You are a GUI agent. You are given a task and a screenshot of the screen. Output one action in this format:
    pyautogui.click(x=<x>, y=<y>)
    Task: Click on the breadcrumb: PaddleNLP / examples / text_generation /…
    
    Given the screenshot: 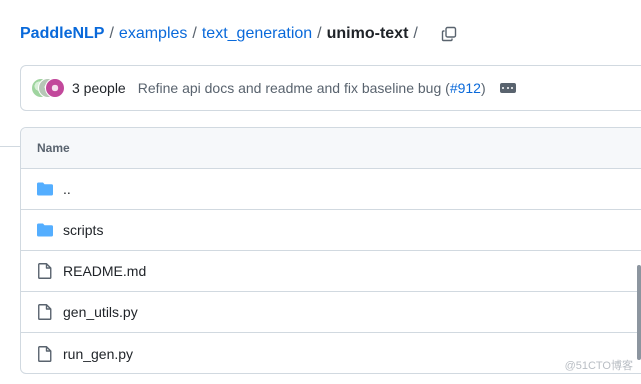 What is the action you would take?
    pyautogui.click(x=239, y=34)
    